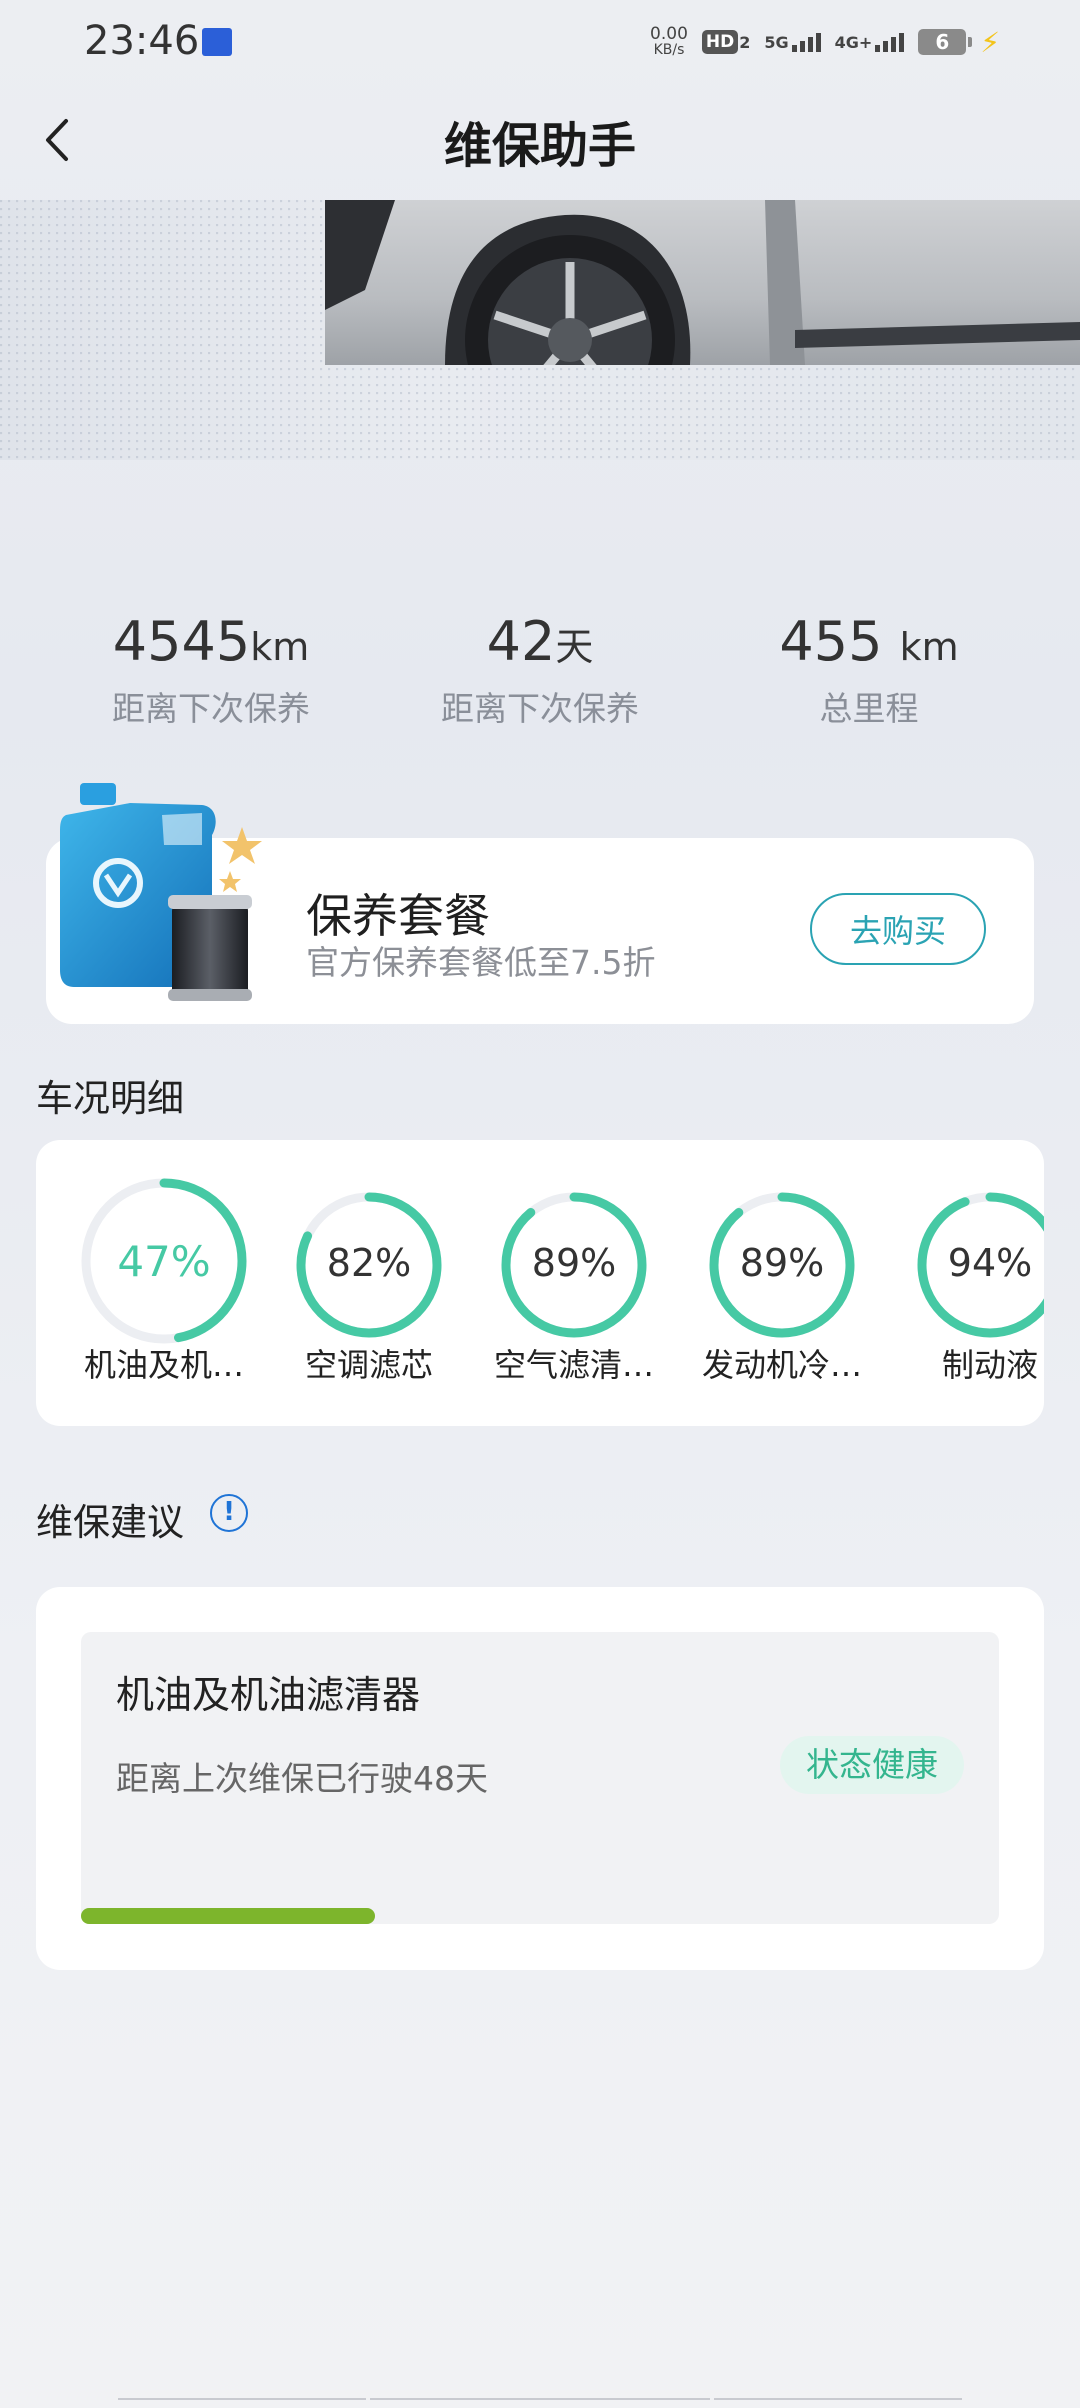  Describe the element at coordinates (989, 1365) in the screenshot. I see `gauge-label: 制动液` at that location.